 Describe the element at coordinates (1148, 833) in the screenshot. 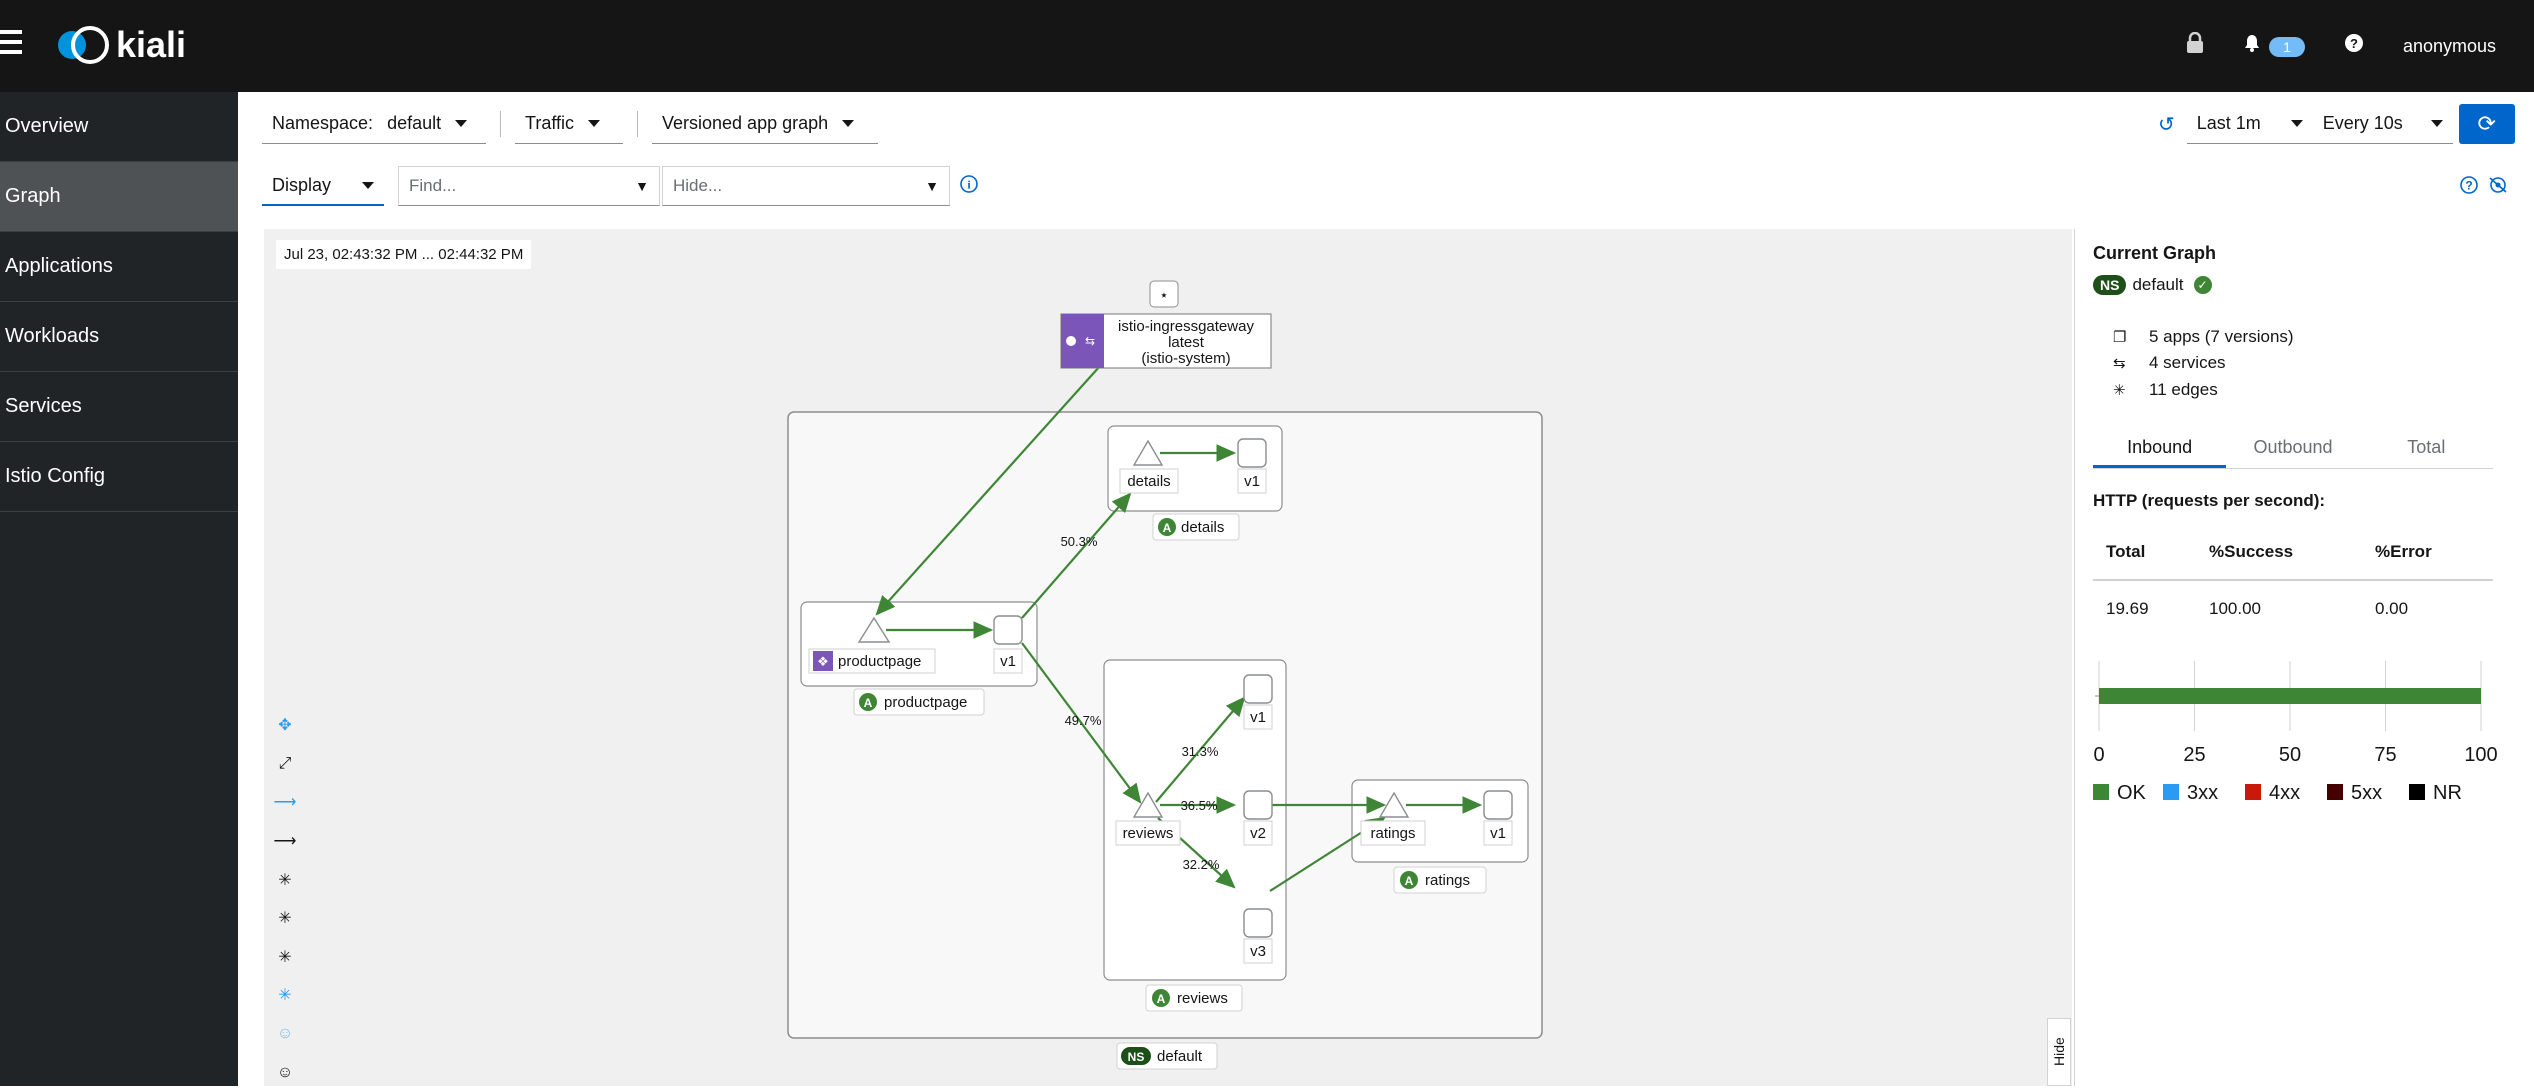

I see `node-label-reviews: reviews` at that location.